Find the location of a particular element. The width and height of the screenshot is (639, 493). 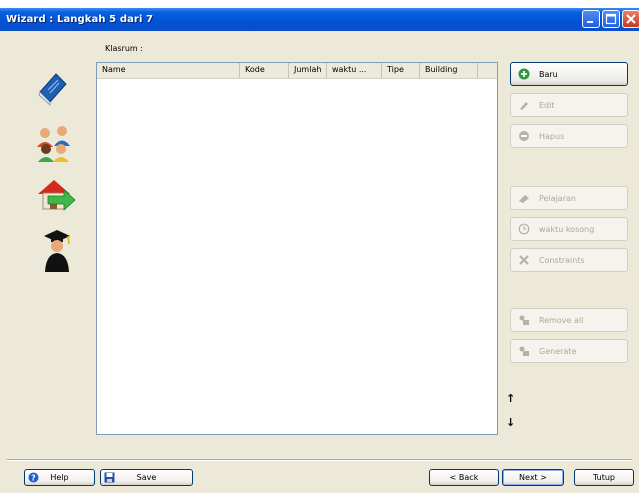

move-up-button: ↑ is located at coordinates (510, 398).